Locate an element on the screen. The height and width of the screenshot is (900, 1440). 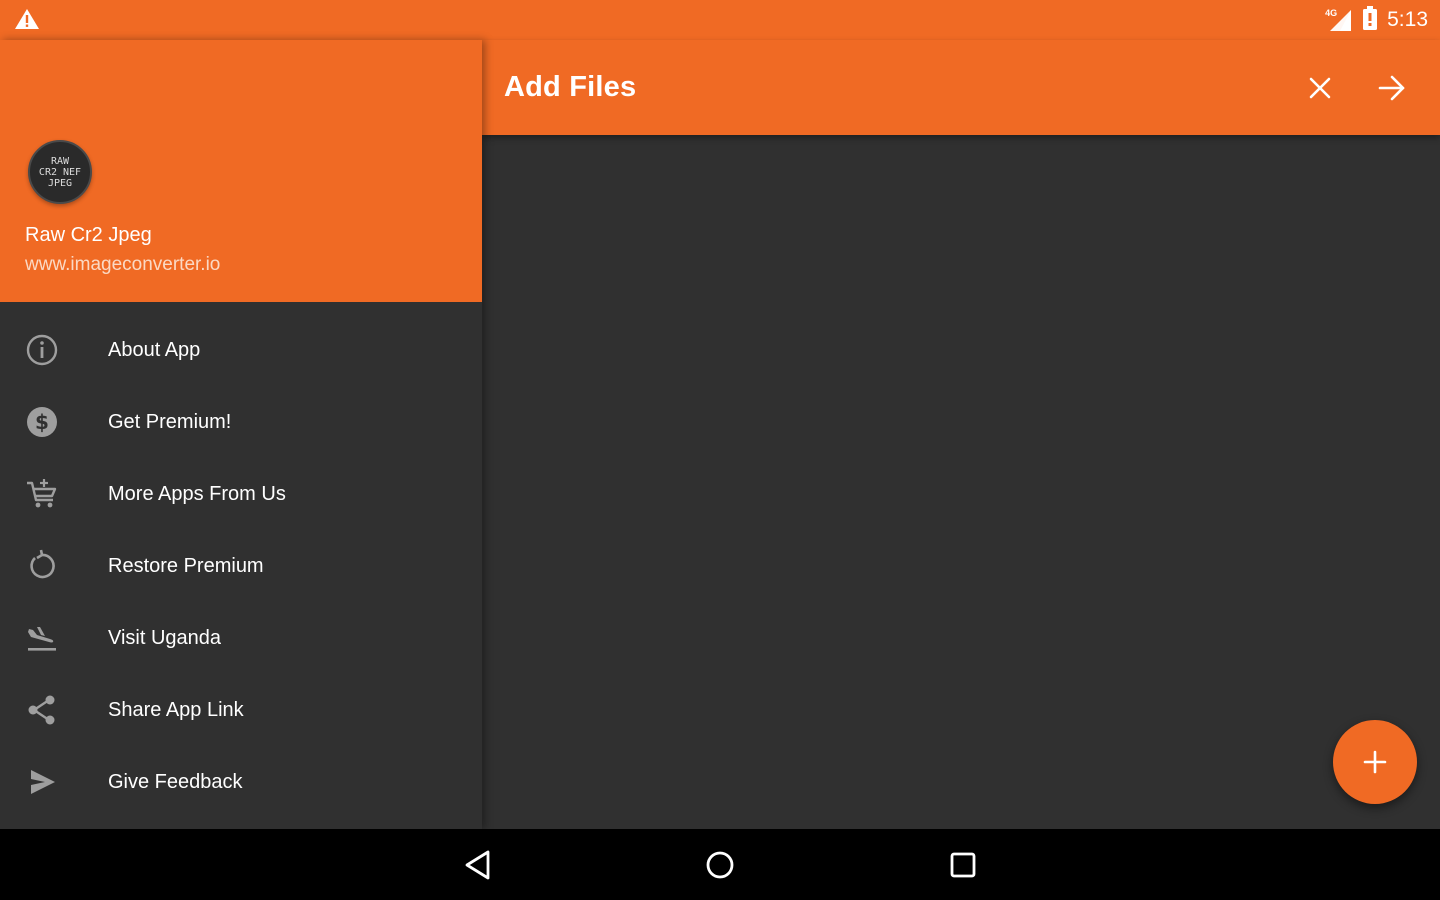
back-icon is located at coordinates (477, 865).